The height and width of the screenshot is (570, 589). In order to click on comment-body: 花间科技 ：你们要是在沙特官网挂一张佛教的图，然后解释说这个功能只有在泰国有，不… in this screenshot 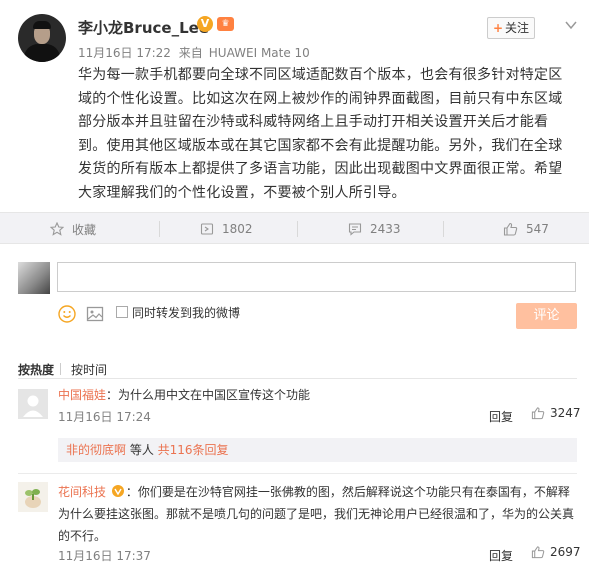, I will do `click(320, 514)`.